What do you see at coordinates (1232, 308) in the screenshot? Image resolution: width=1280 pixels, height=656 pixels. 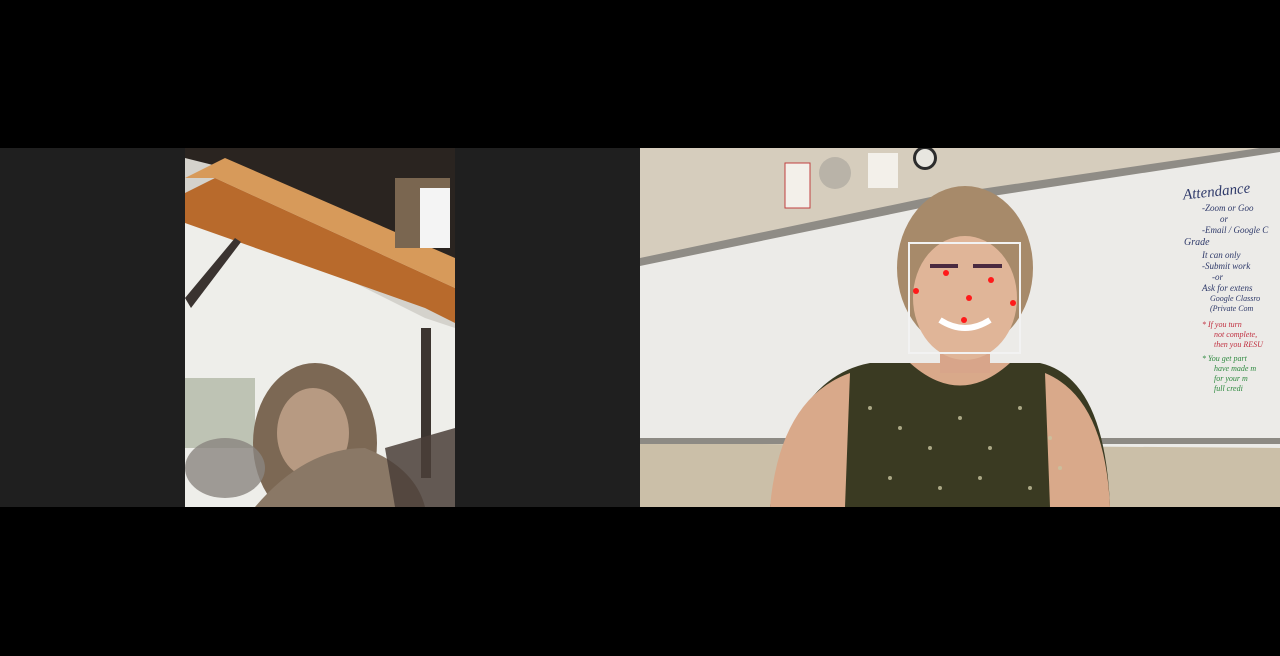 I see `whiteboard-line: (Private Com` at bounding box center [1232, 308].